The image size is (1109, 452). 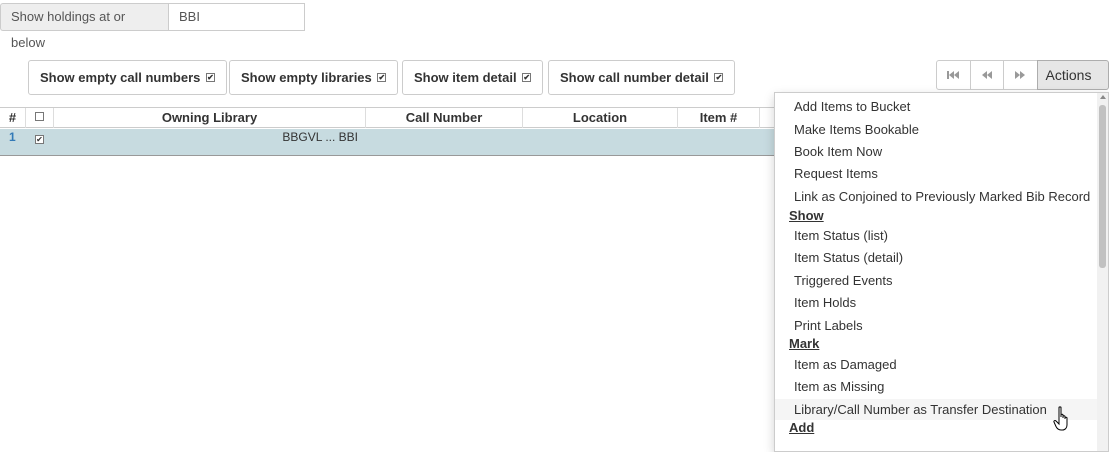 What do you see at coordinates (1102, 272) in the screenshot?
I see `menu-scrollbar` at bounding box center [1102, 272].